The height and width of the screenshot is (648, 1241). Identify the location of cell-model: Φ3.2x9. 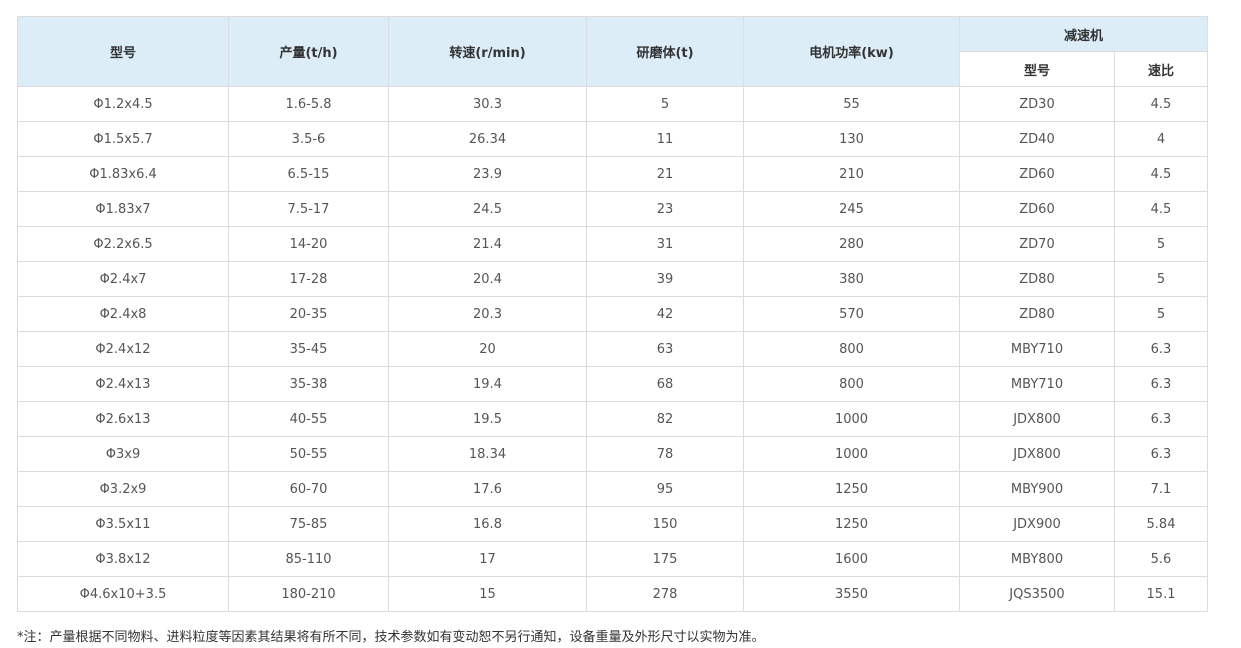
(123, 489).